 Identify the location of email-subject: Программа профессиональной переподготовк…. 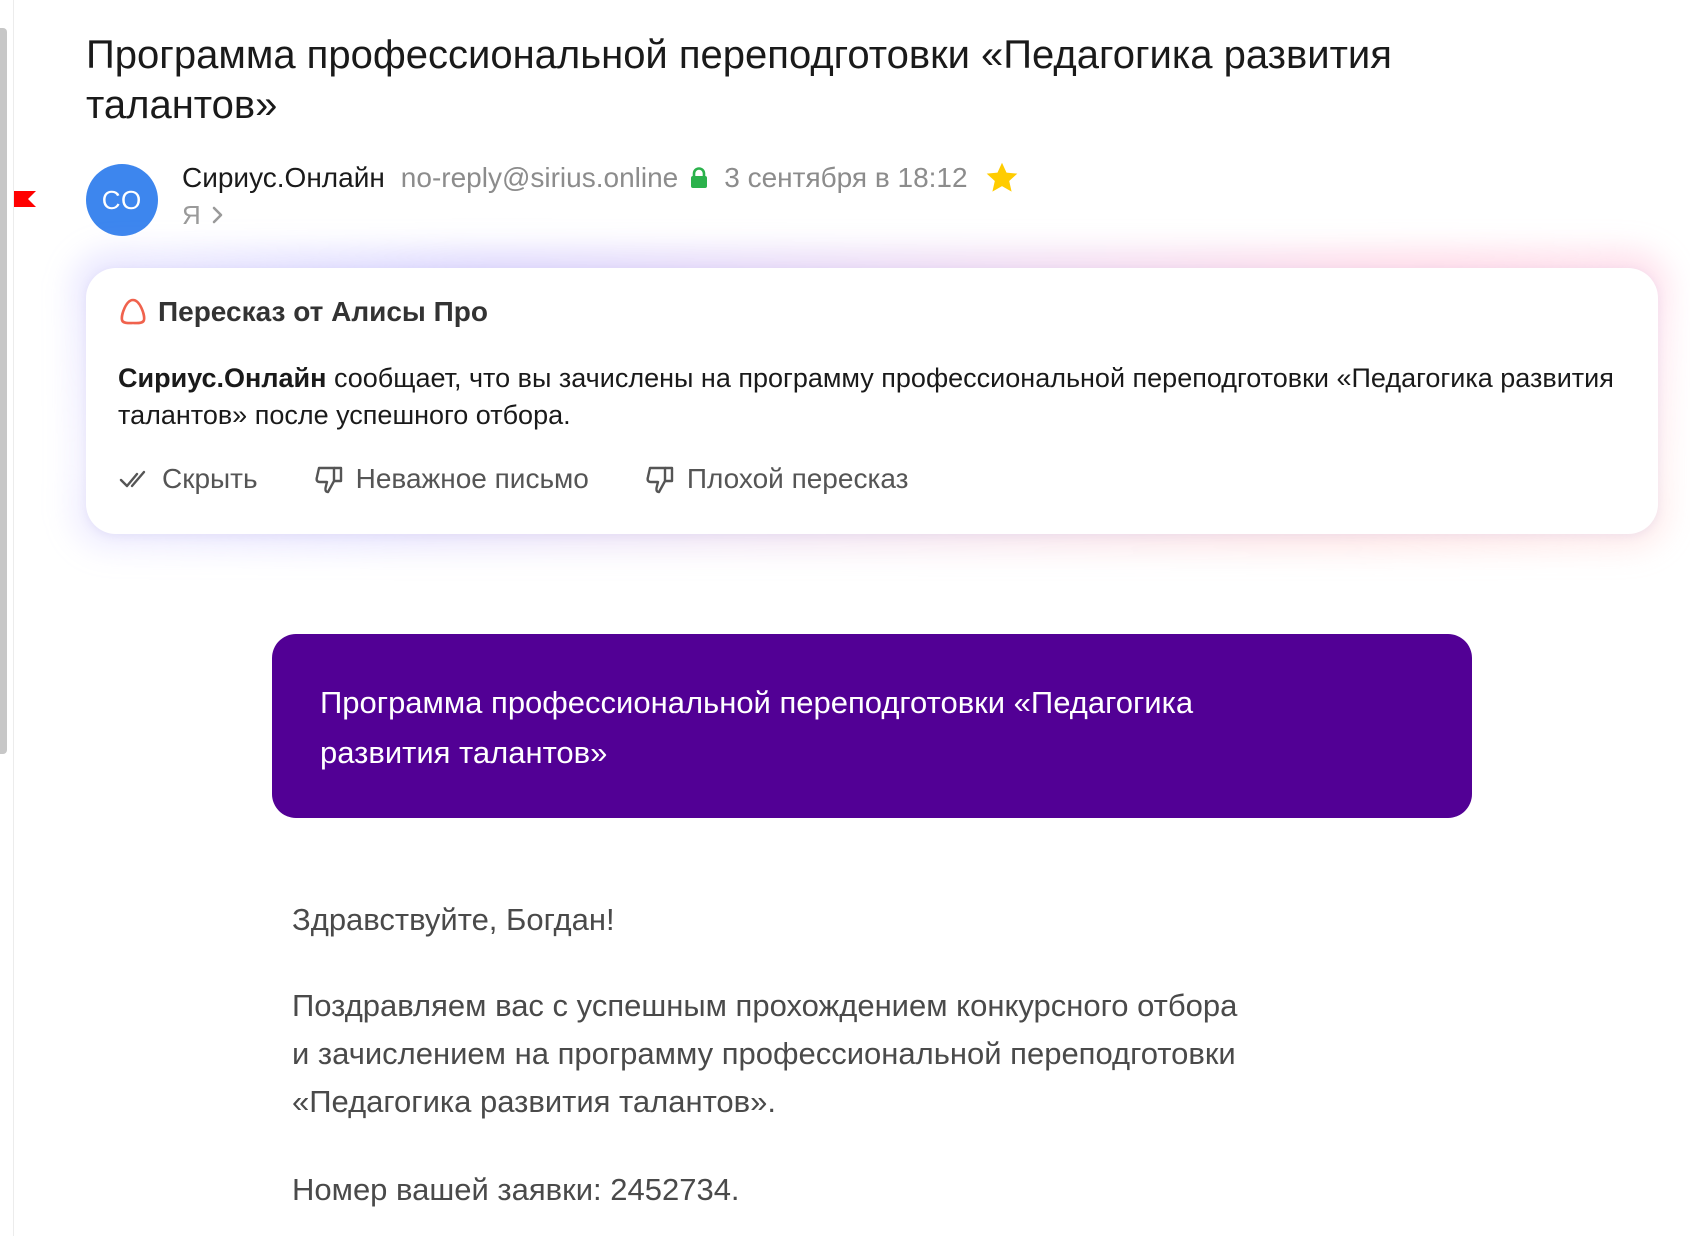
(739, 80).